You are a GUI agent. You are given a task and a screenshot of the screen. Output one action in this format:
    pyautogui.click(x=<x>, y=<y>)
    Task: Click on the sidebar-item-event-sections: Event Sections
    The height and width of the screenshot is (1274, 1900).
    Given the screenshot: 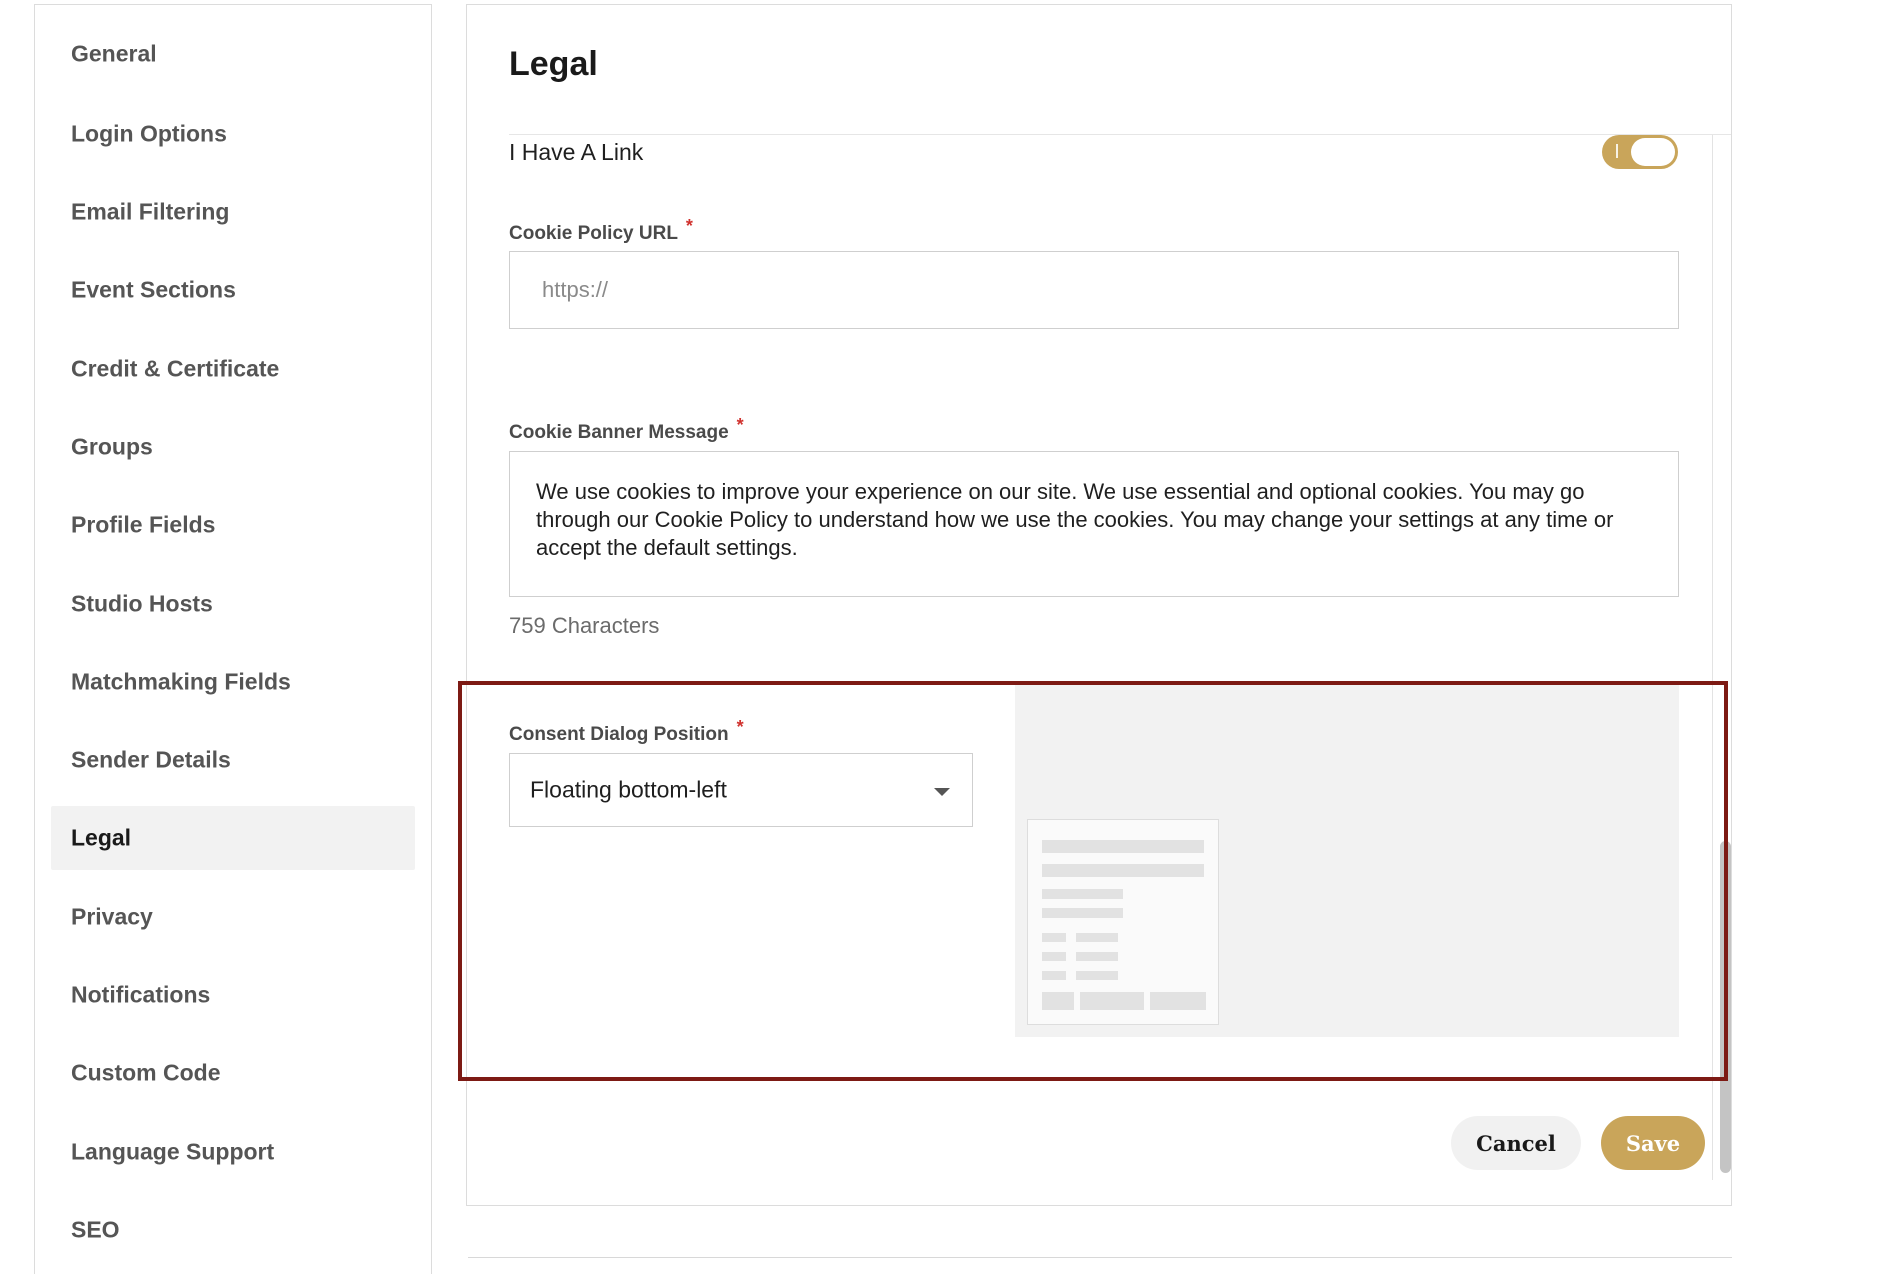 What is the action you would take?
    pyautogui.click(x=233, y=290)
    